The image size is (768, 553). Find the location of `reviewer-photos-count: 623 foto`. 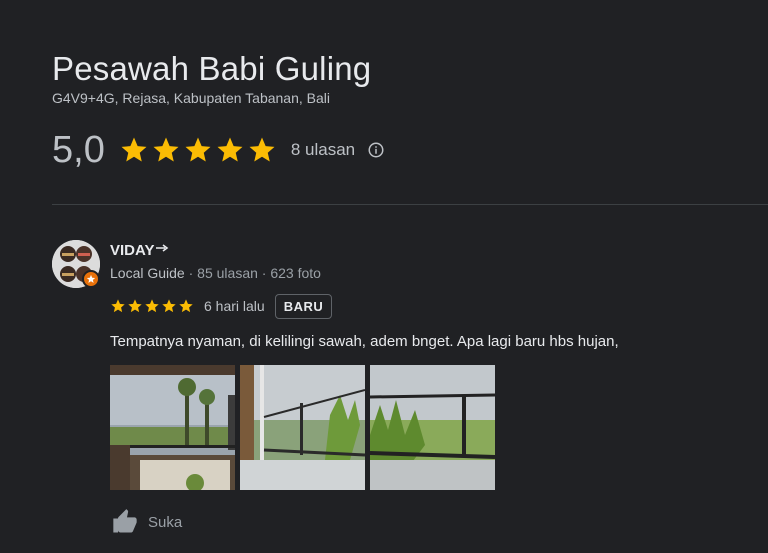

reviewer-photos-count: 623 foto is located at coordinates (295, 273).